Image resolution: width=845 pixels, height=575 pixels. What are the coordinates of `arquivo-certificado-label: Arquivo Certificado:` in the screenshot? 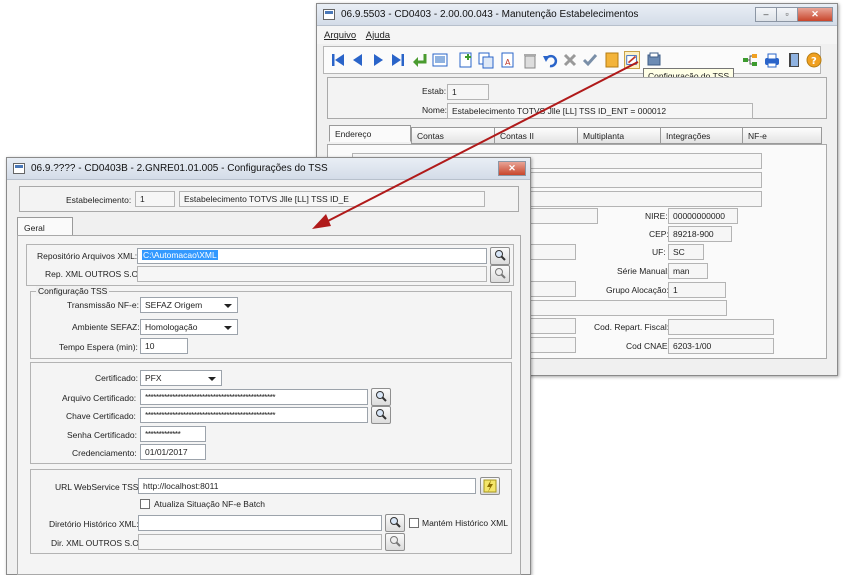 It's located at (99, 398).